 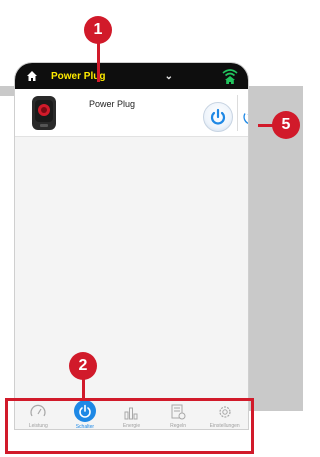 I want to click on wifi-home-icon, so click(x=230, y=76).